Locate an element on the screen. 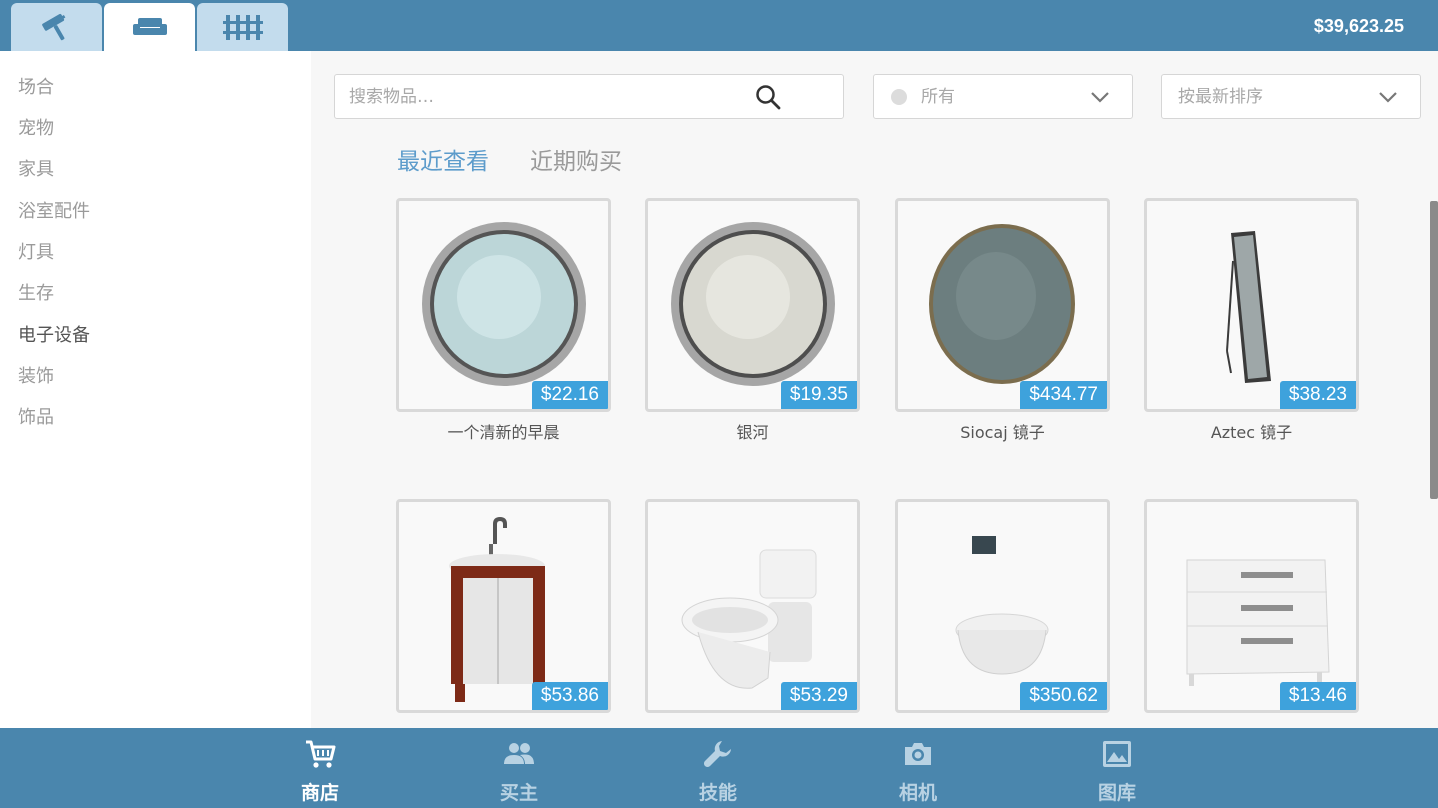 Image resolution: width=1438 pixels, height=808 pixels. money-balance: $39,623.25 is located at coordinates (1358, 26).